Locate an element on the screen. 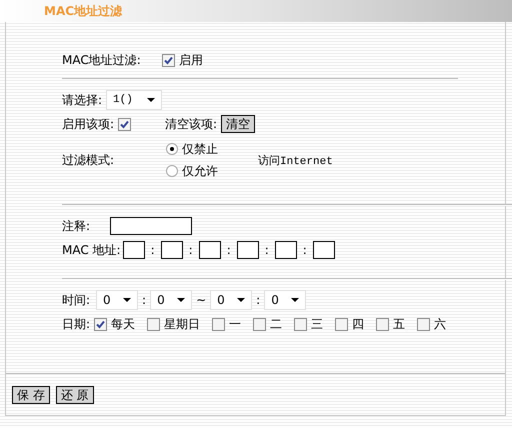  checkbox-label: 一 is located at coordinates (235, 324).